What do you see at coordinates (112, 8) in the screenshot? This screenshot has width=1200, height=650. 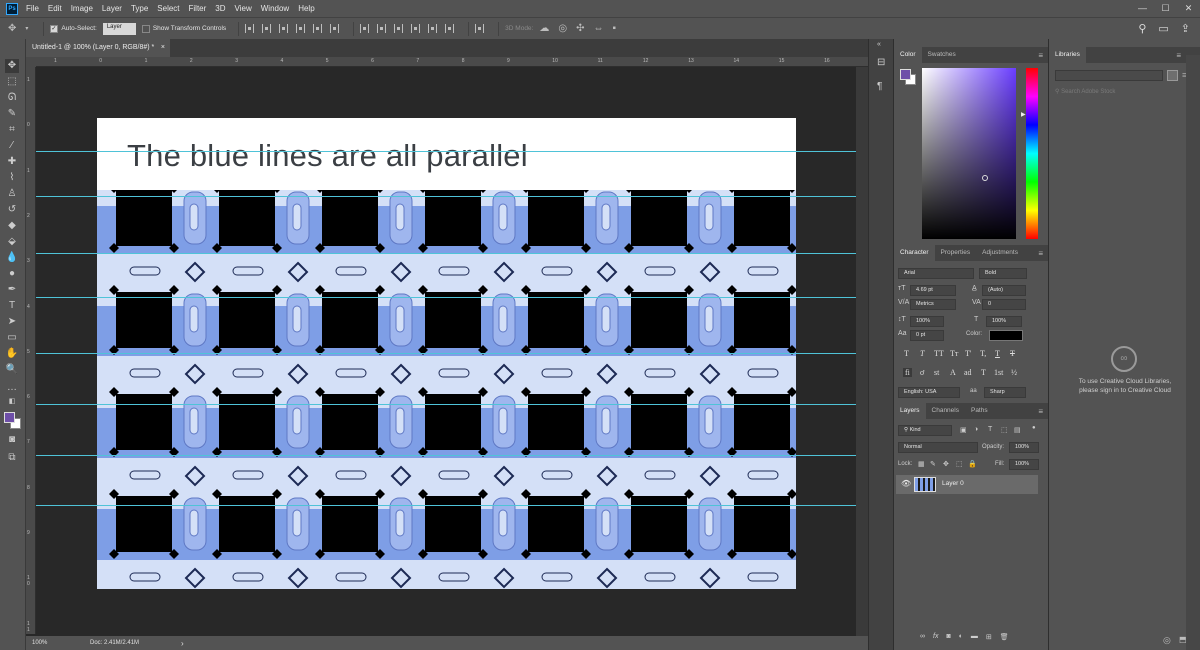 I see `menu-layer: Layer` at bounding box center [112, 8].